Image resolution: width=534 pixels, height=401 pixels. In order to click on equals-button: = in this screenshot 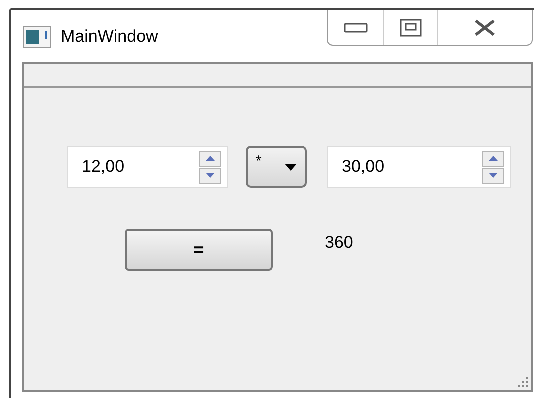, I will do `click(199, 250)`.